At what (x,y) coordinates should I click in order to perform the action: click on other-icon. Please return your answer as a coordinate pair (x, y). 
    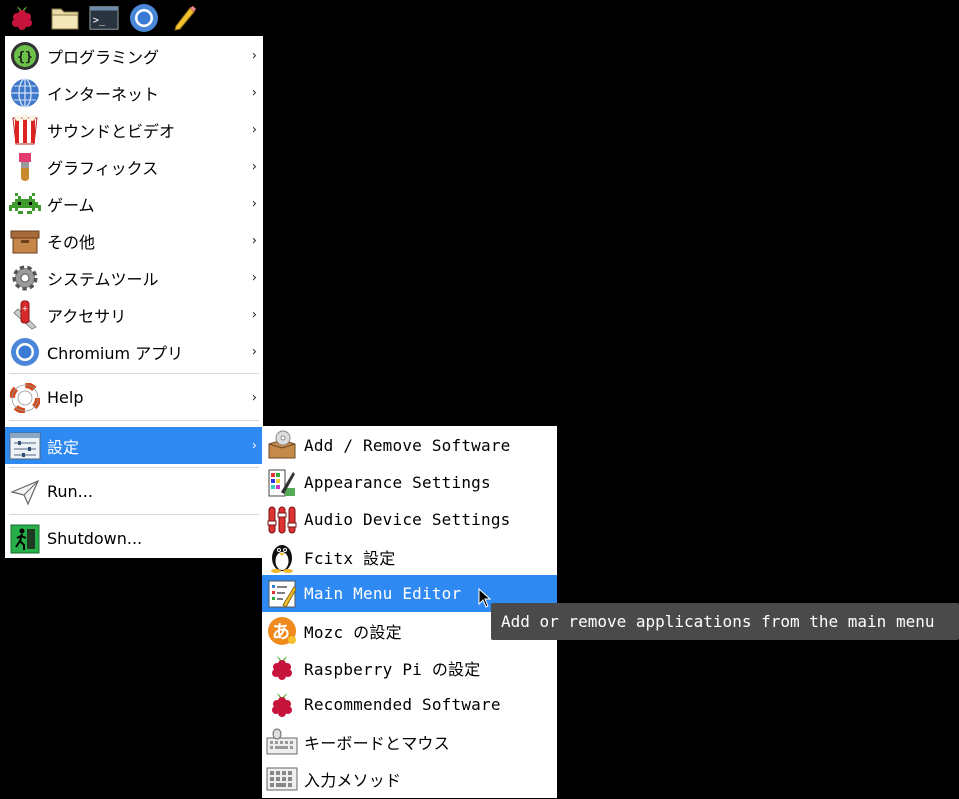
    Looking at the image, I should click on (25, 241).